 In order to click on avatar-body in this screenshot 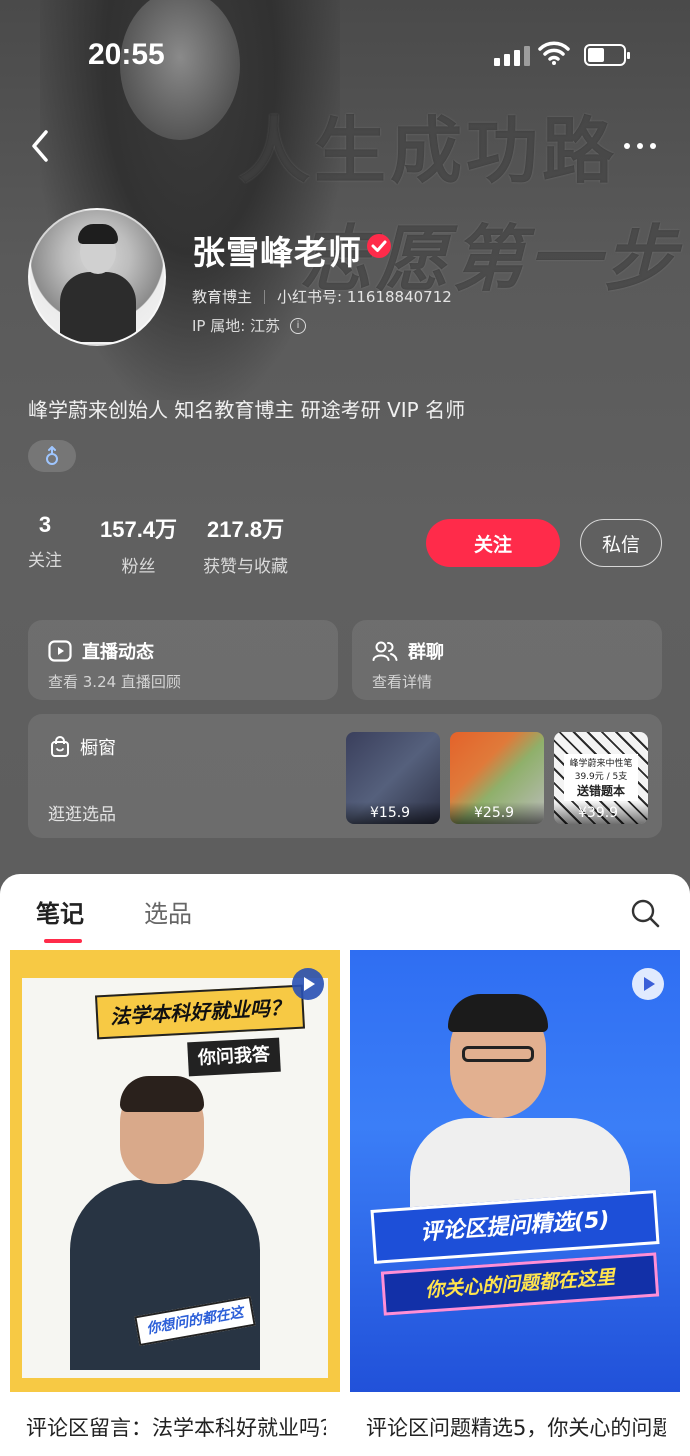, I will do `click(98, 307)`.